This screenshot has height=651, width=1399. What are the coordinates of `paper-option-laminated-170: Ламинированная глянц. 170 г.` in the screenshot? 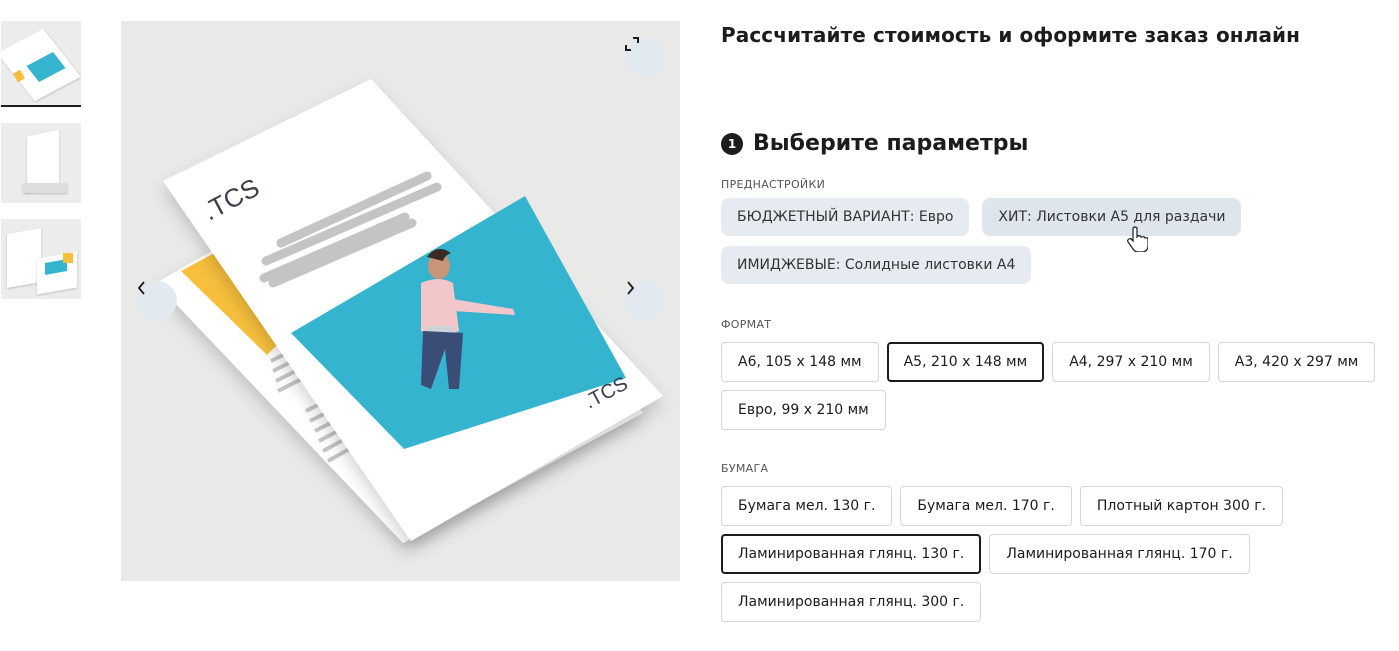 It's located at (1119, 554).